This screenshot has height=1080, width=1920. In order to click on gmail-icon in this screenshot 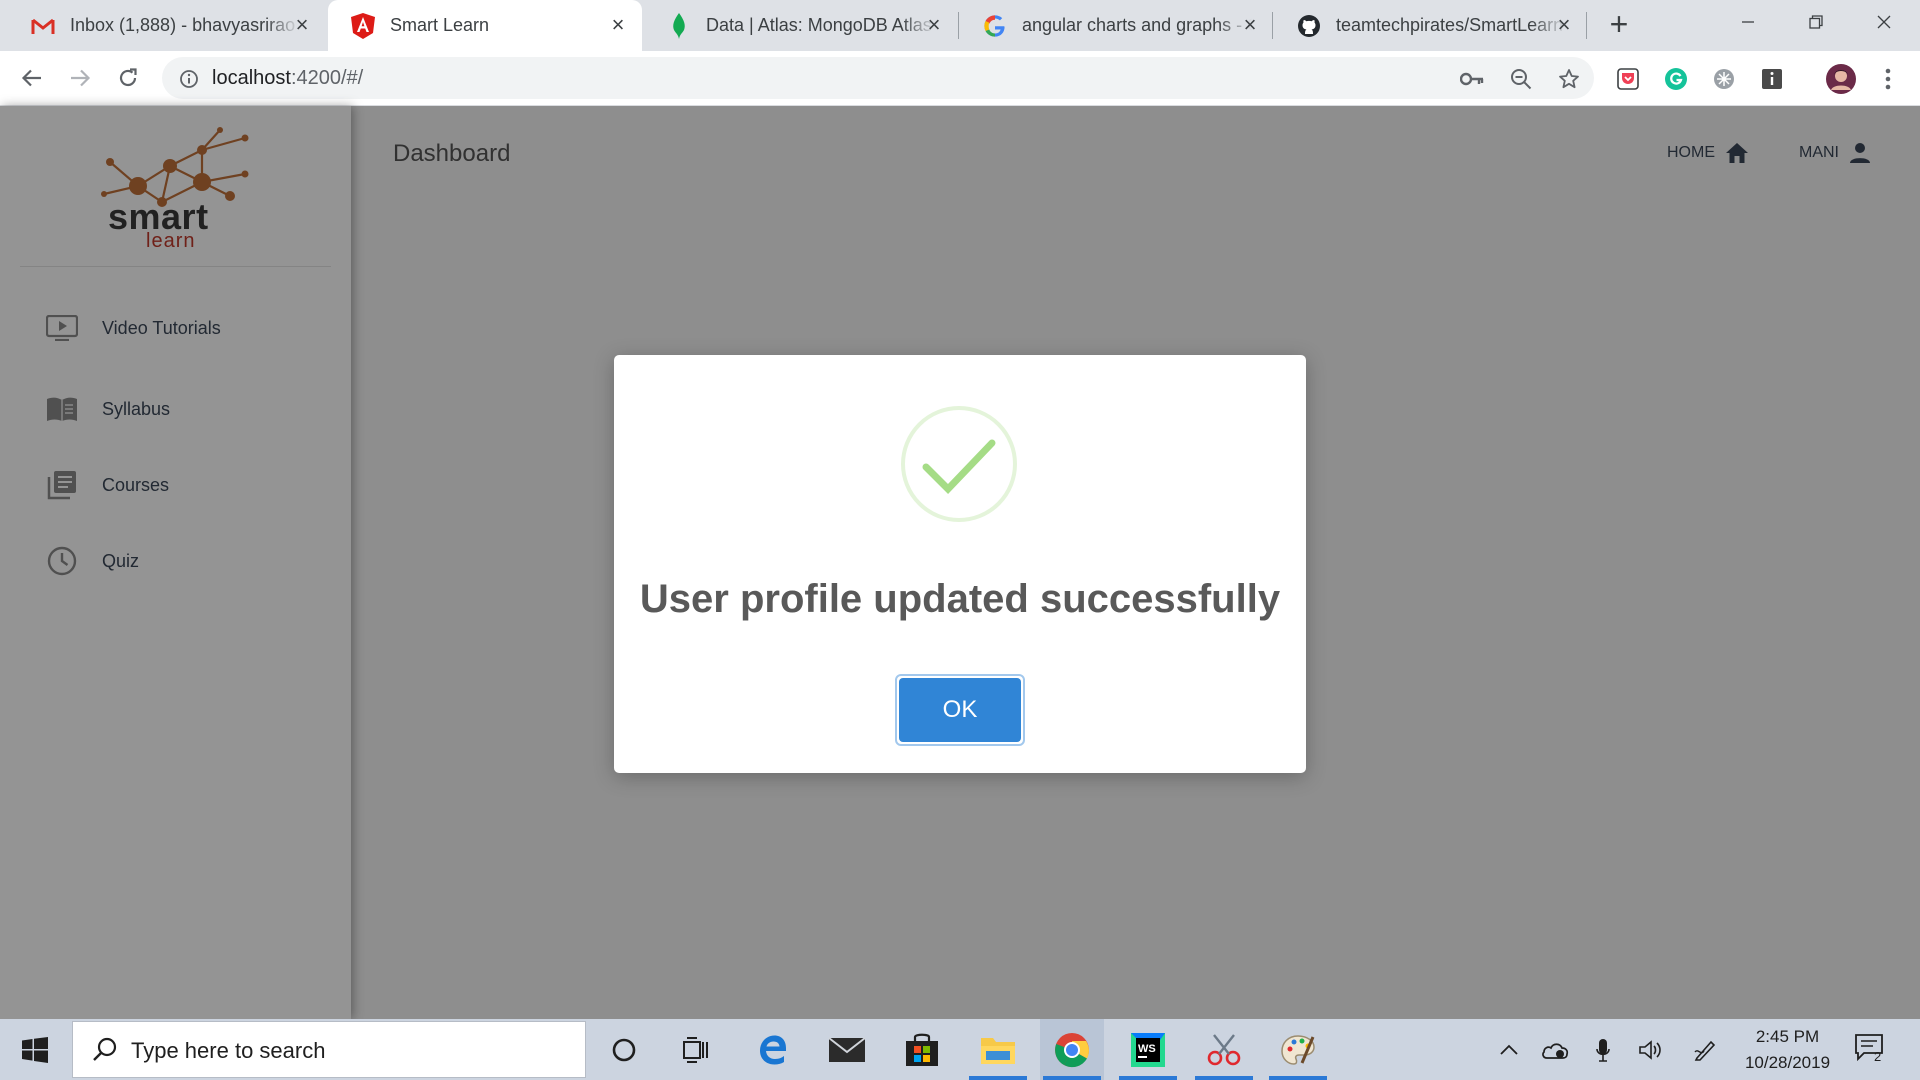, I will do `click(43, 26)`.